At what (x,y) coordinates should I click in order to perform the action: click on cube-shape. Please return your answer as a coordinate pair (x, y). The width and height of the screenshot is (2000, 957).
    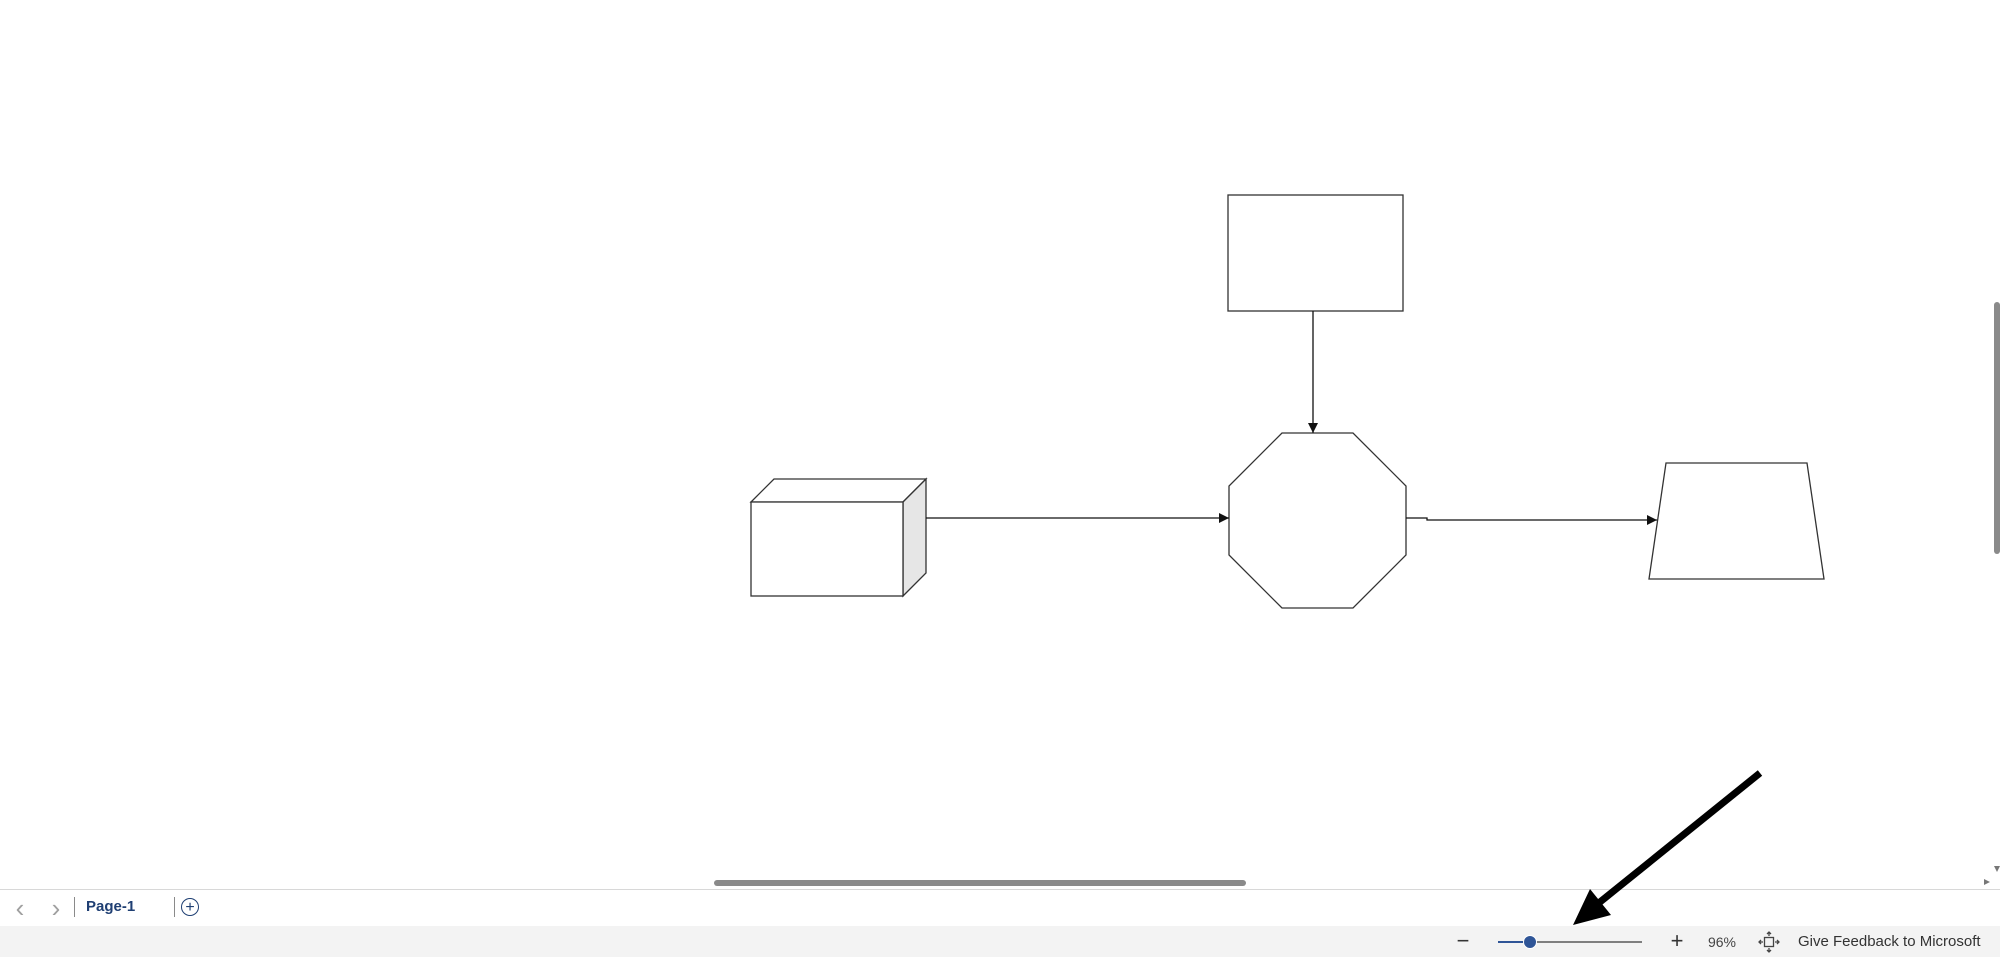
    Looking at the image, I should click on (838, 537).